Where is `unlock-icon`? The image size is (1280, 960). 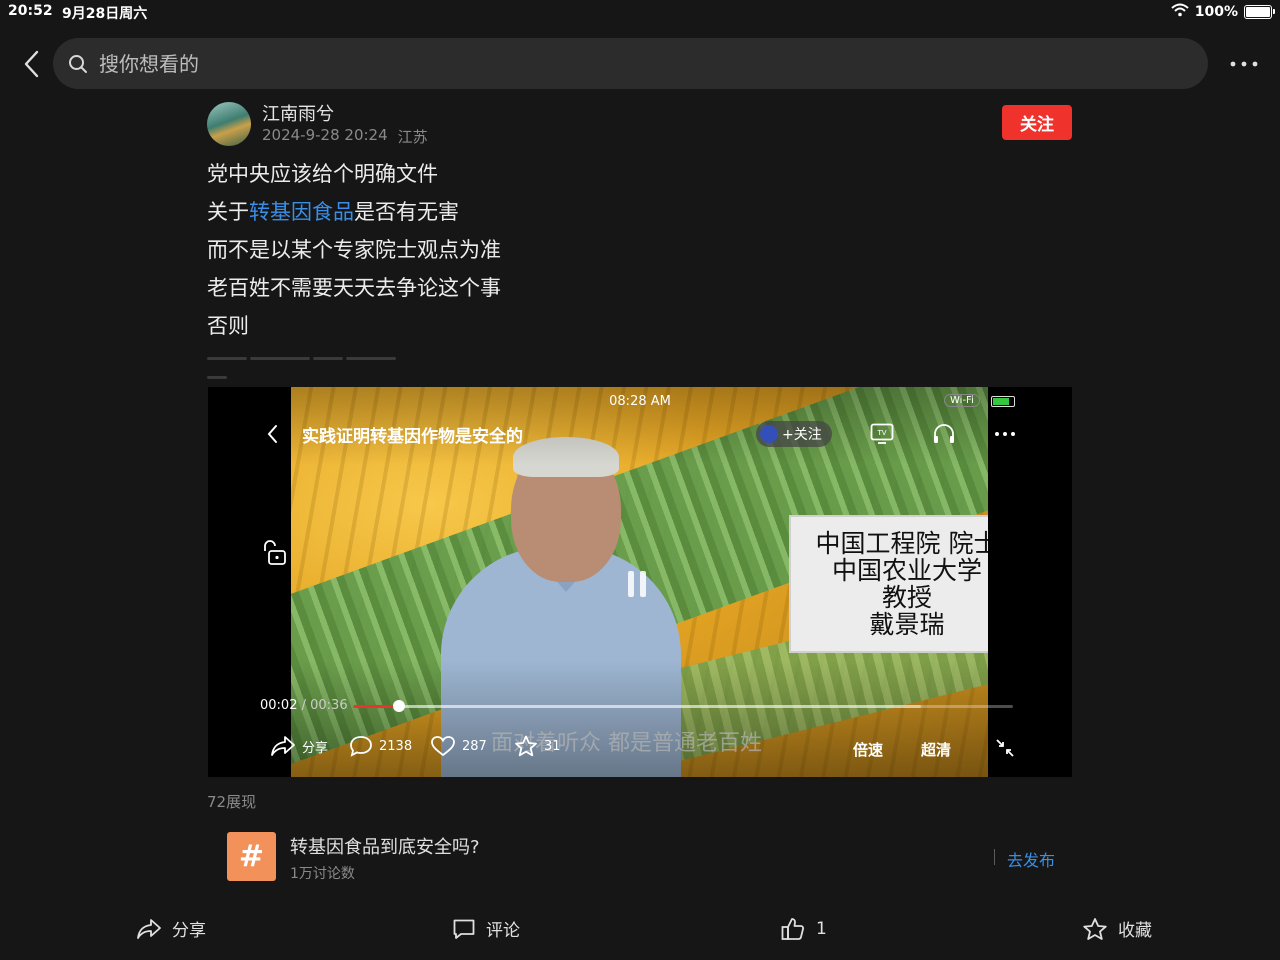 unlock-icon is located at coordinates (275, 552).